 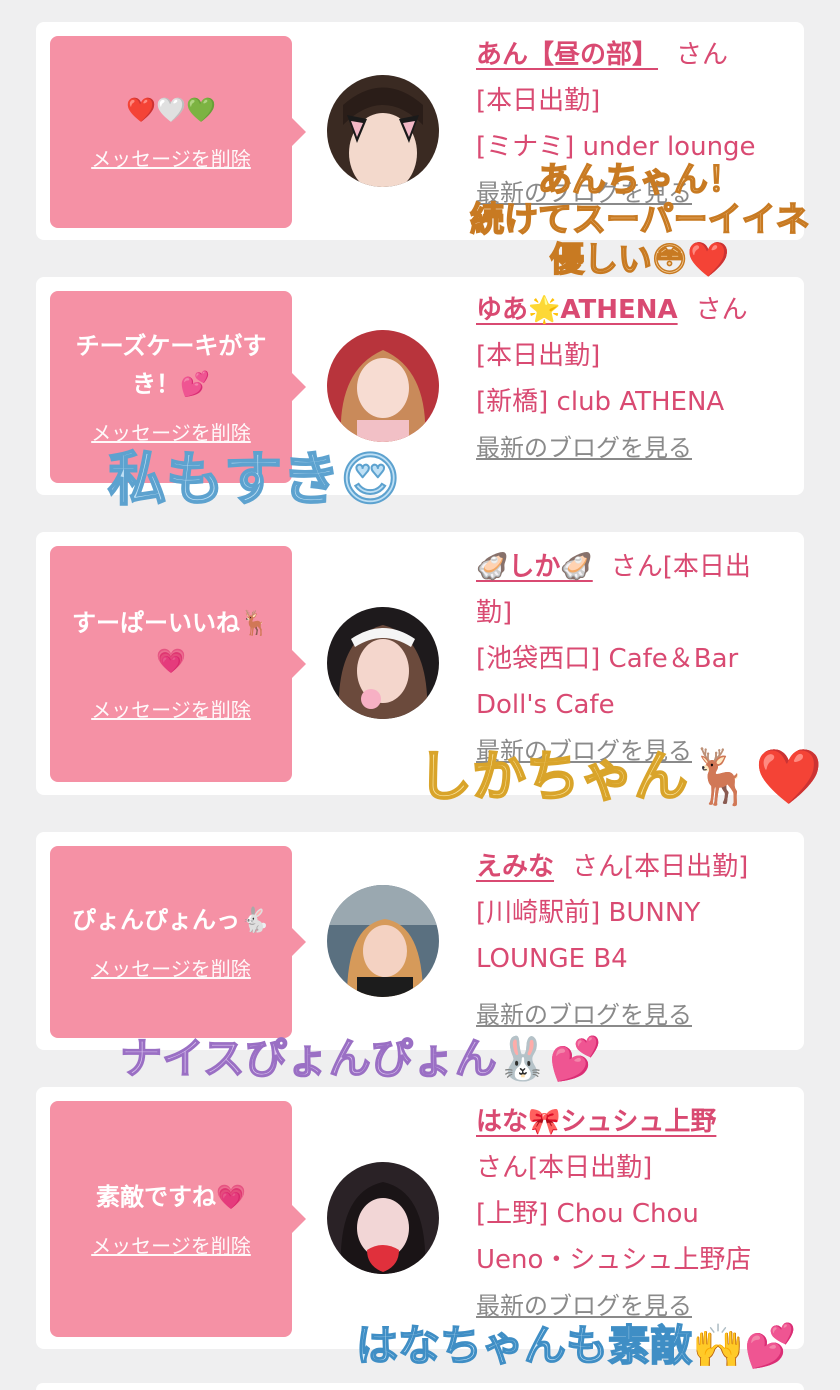 I want to click on shop-name: Ueno・シュシュ上野店, so click(x=614, y=1260).